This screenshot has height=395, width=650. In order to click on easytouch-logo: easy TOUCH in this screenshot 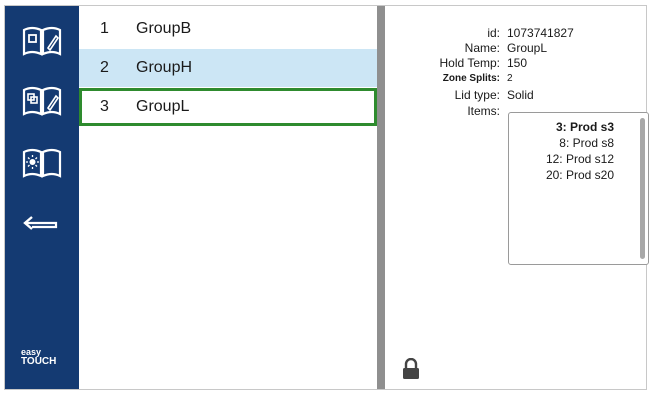, I will do `click(38, 357)`.